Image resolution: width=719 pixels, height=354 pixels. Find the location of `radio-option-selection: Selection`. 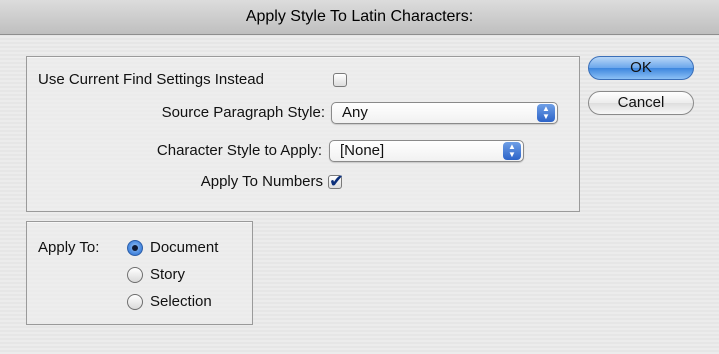

radio-option-selection: Selection is located at coordinates (187, 302).